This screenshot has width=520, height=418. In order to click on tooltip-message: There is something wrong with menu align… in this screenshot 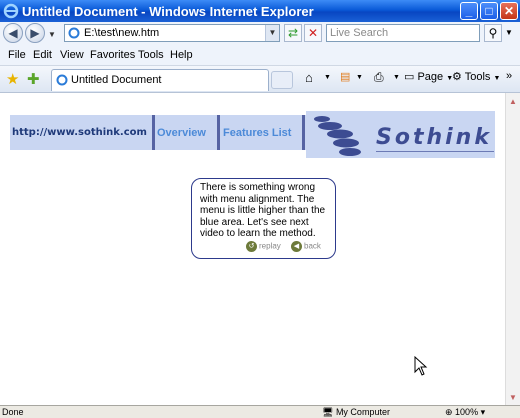, I will do `click(263, 210)`.